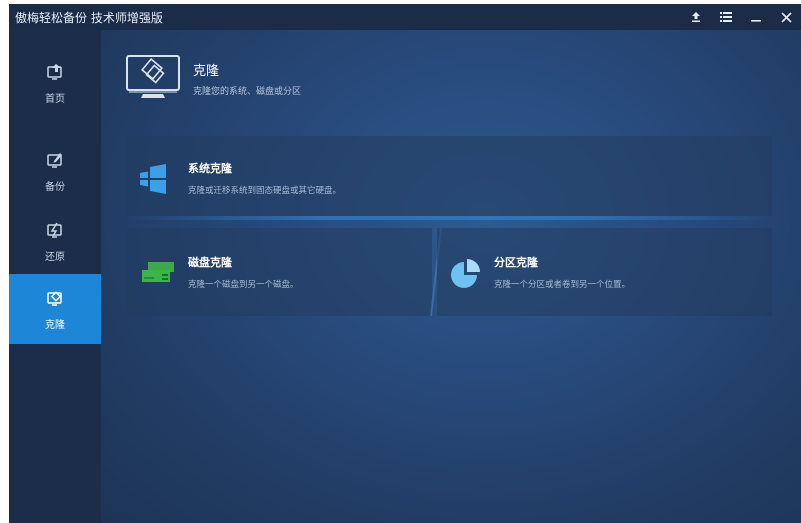 The image size is (801, 523). I want to click on sidebar-item-home: 首页, so click(55, 83).